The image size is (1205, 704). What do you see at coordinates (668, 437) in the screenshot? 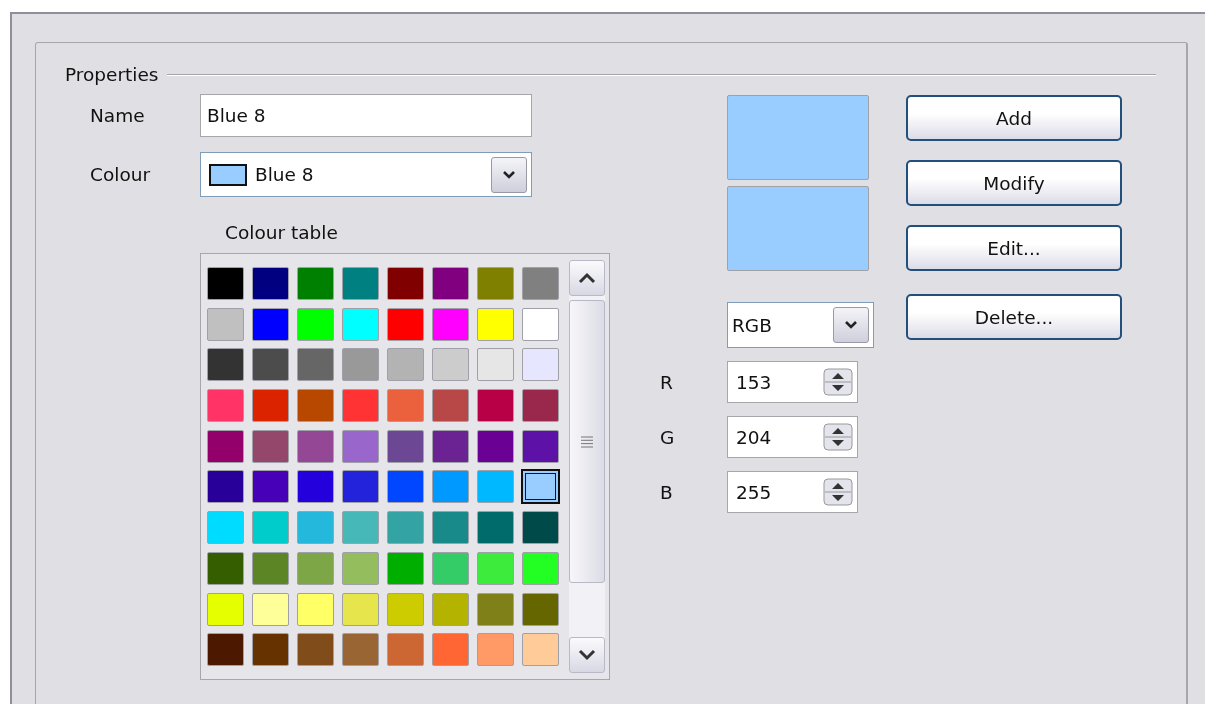
I see `channel-label: G` at bounding box center [668, 437].